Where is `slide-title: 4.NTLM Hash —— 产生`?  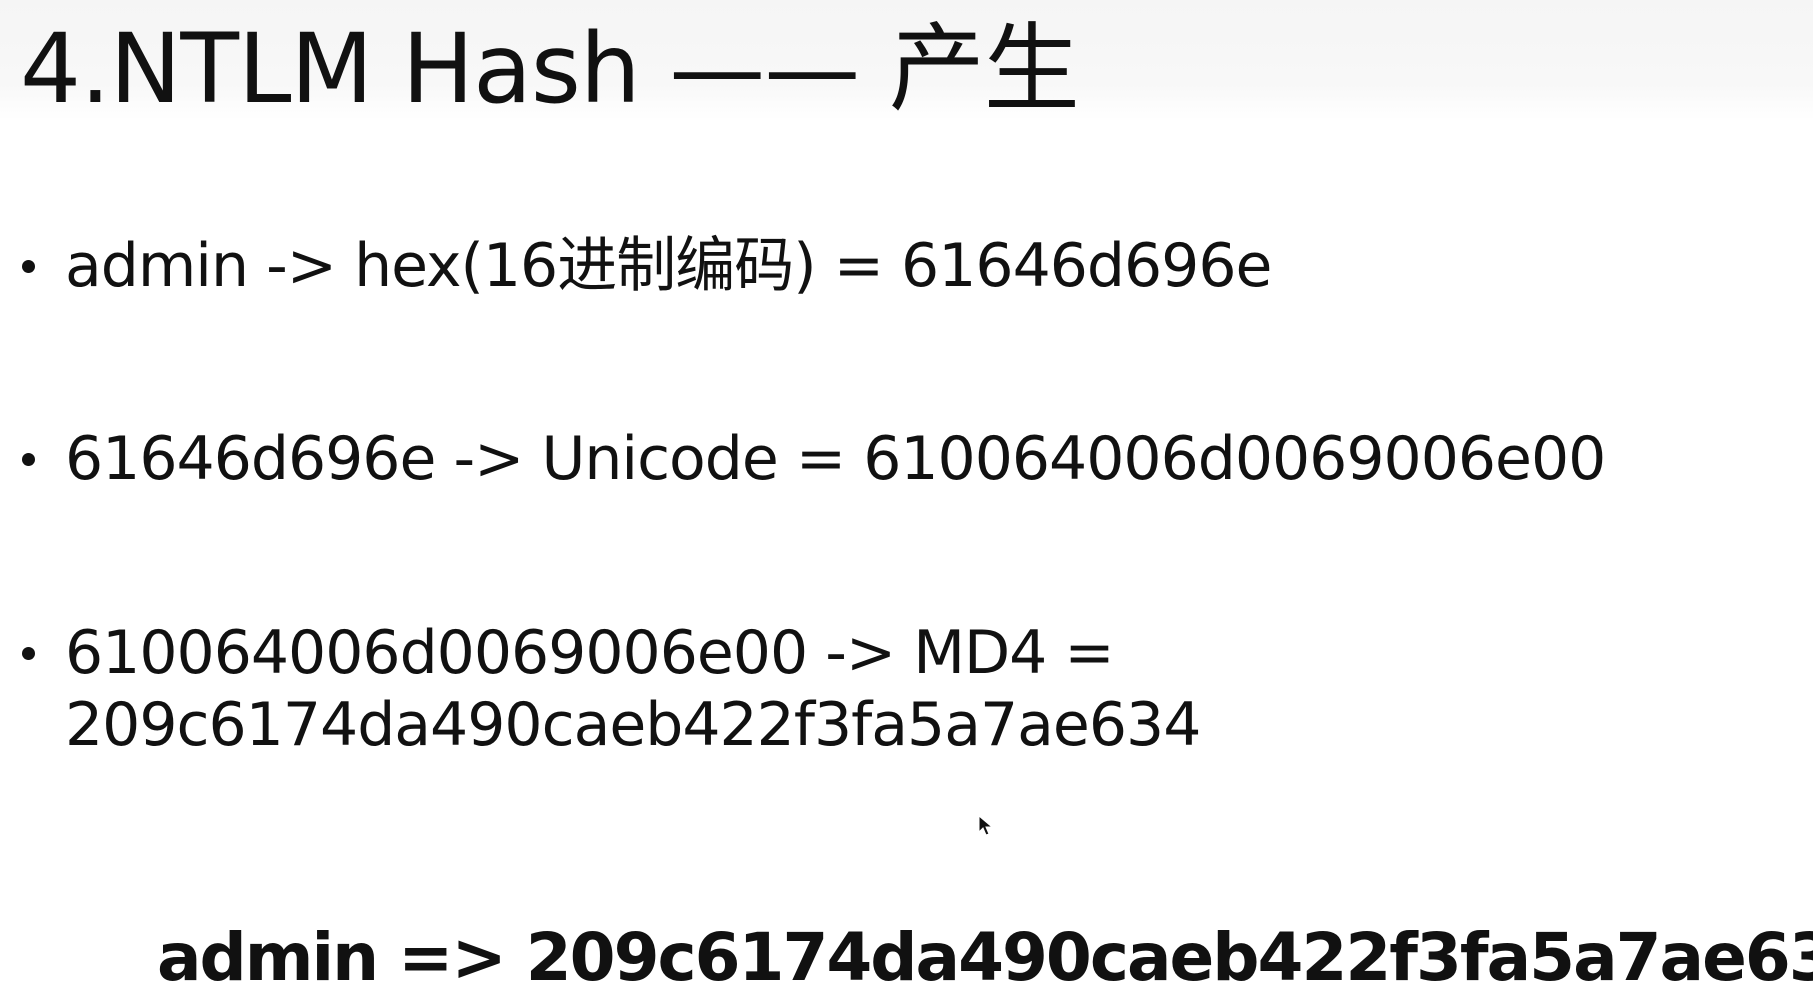 slide-title: 4.NTLM Hash —— 产生 is located at coordinates (550, 69).